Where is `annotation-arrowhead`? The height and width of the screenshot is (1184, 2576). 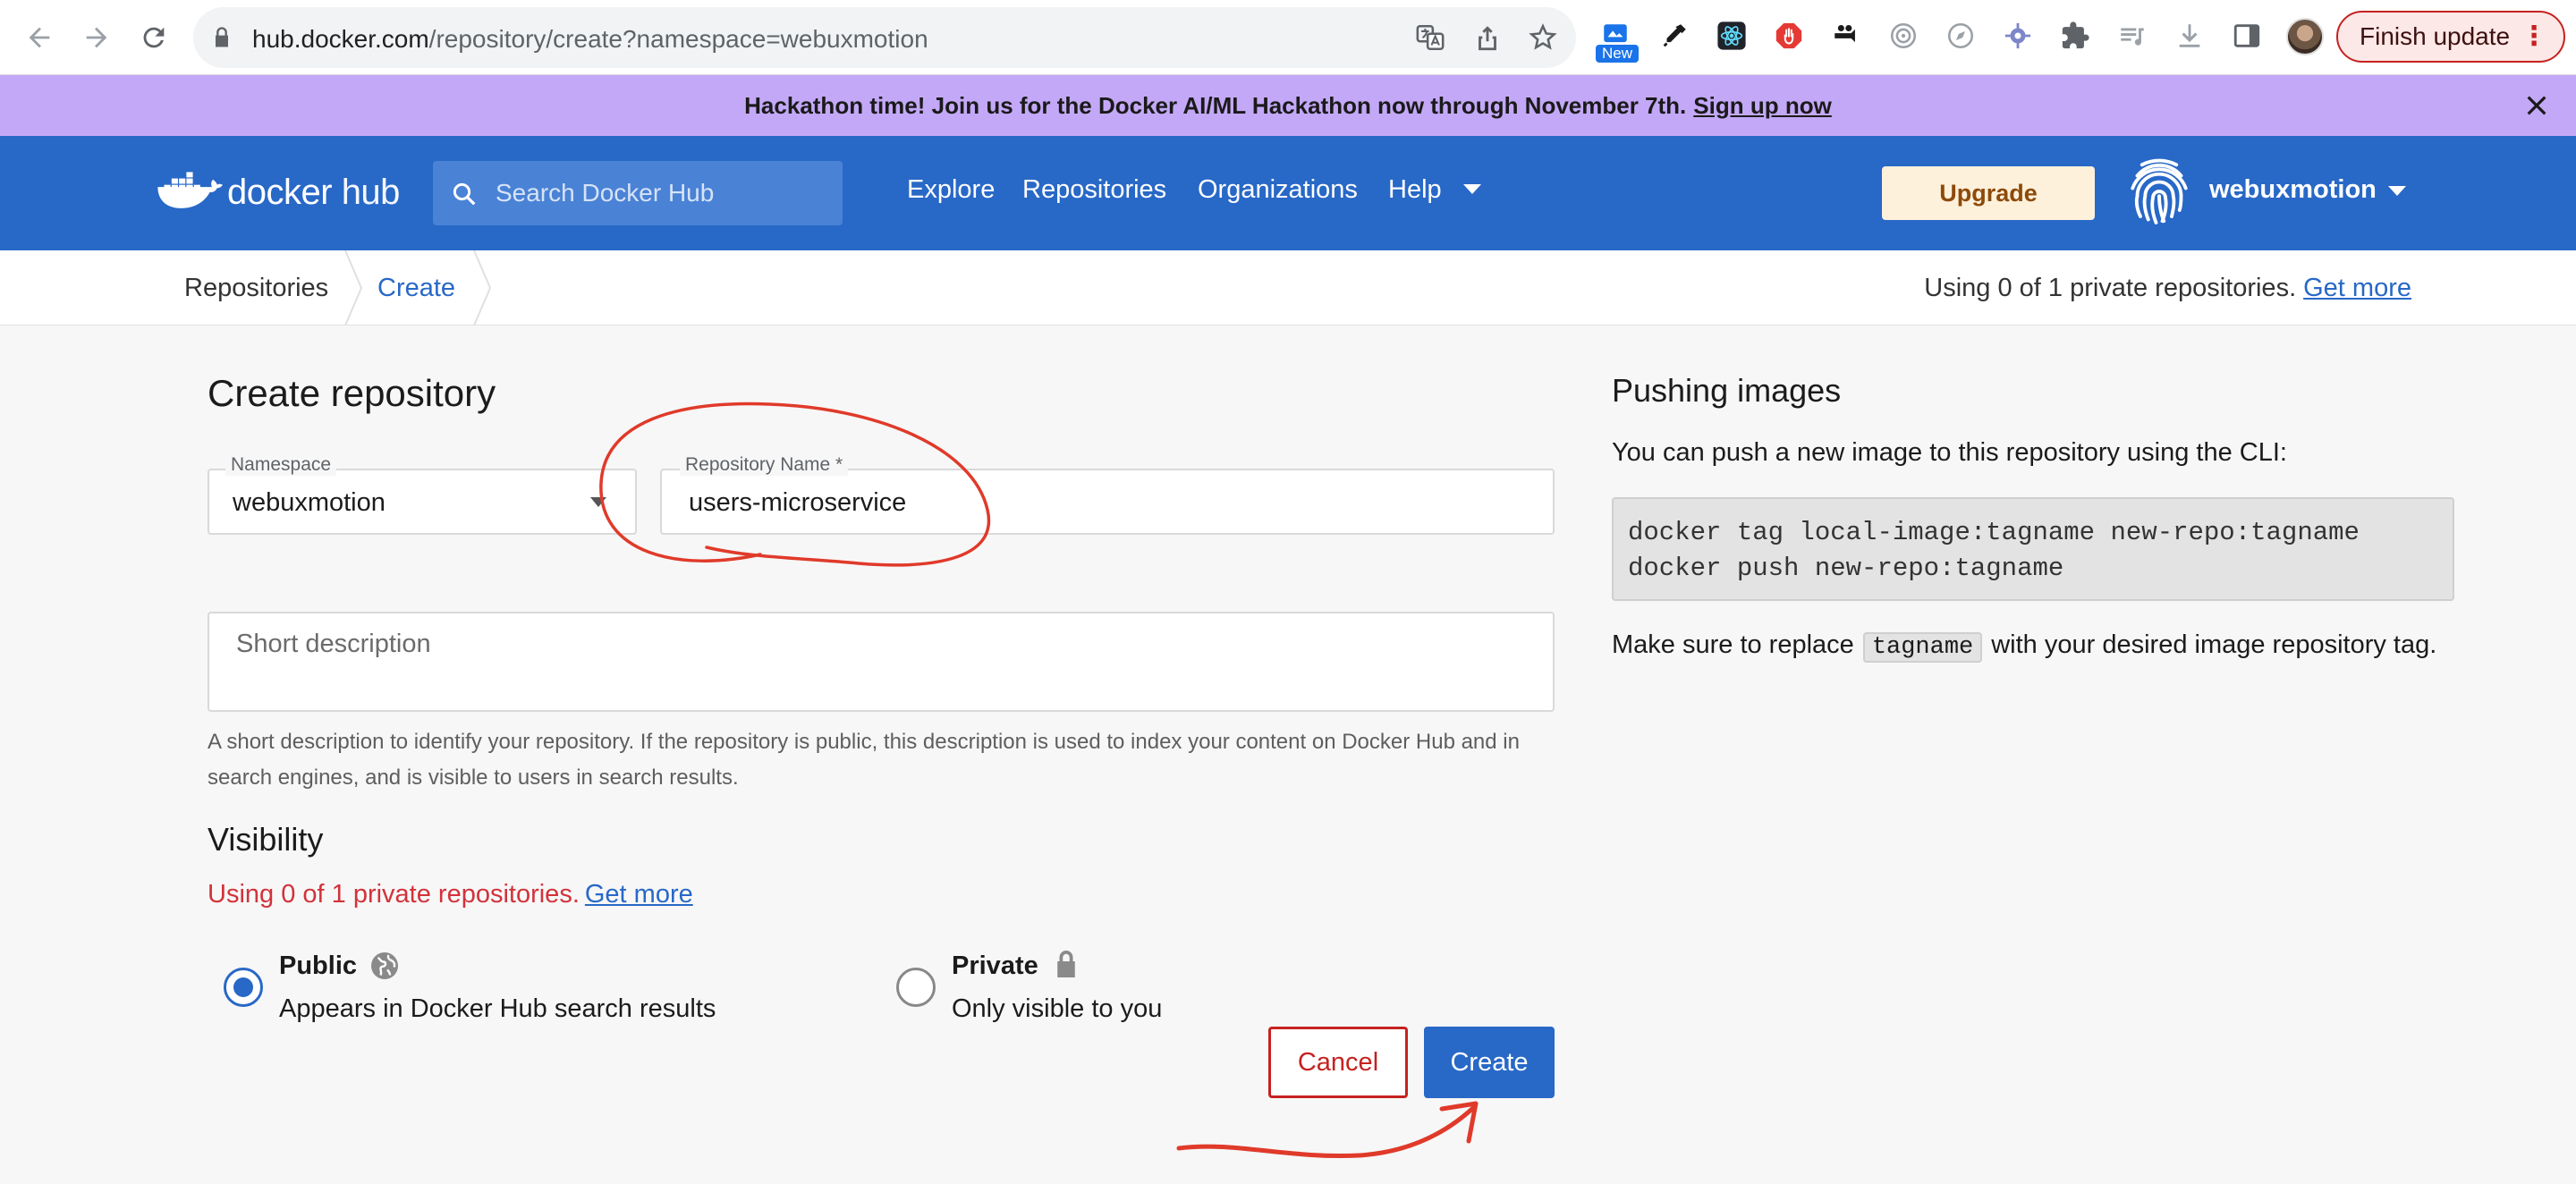
annotation-arrowhead is located at coordinates (1459, 1122).